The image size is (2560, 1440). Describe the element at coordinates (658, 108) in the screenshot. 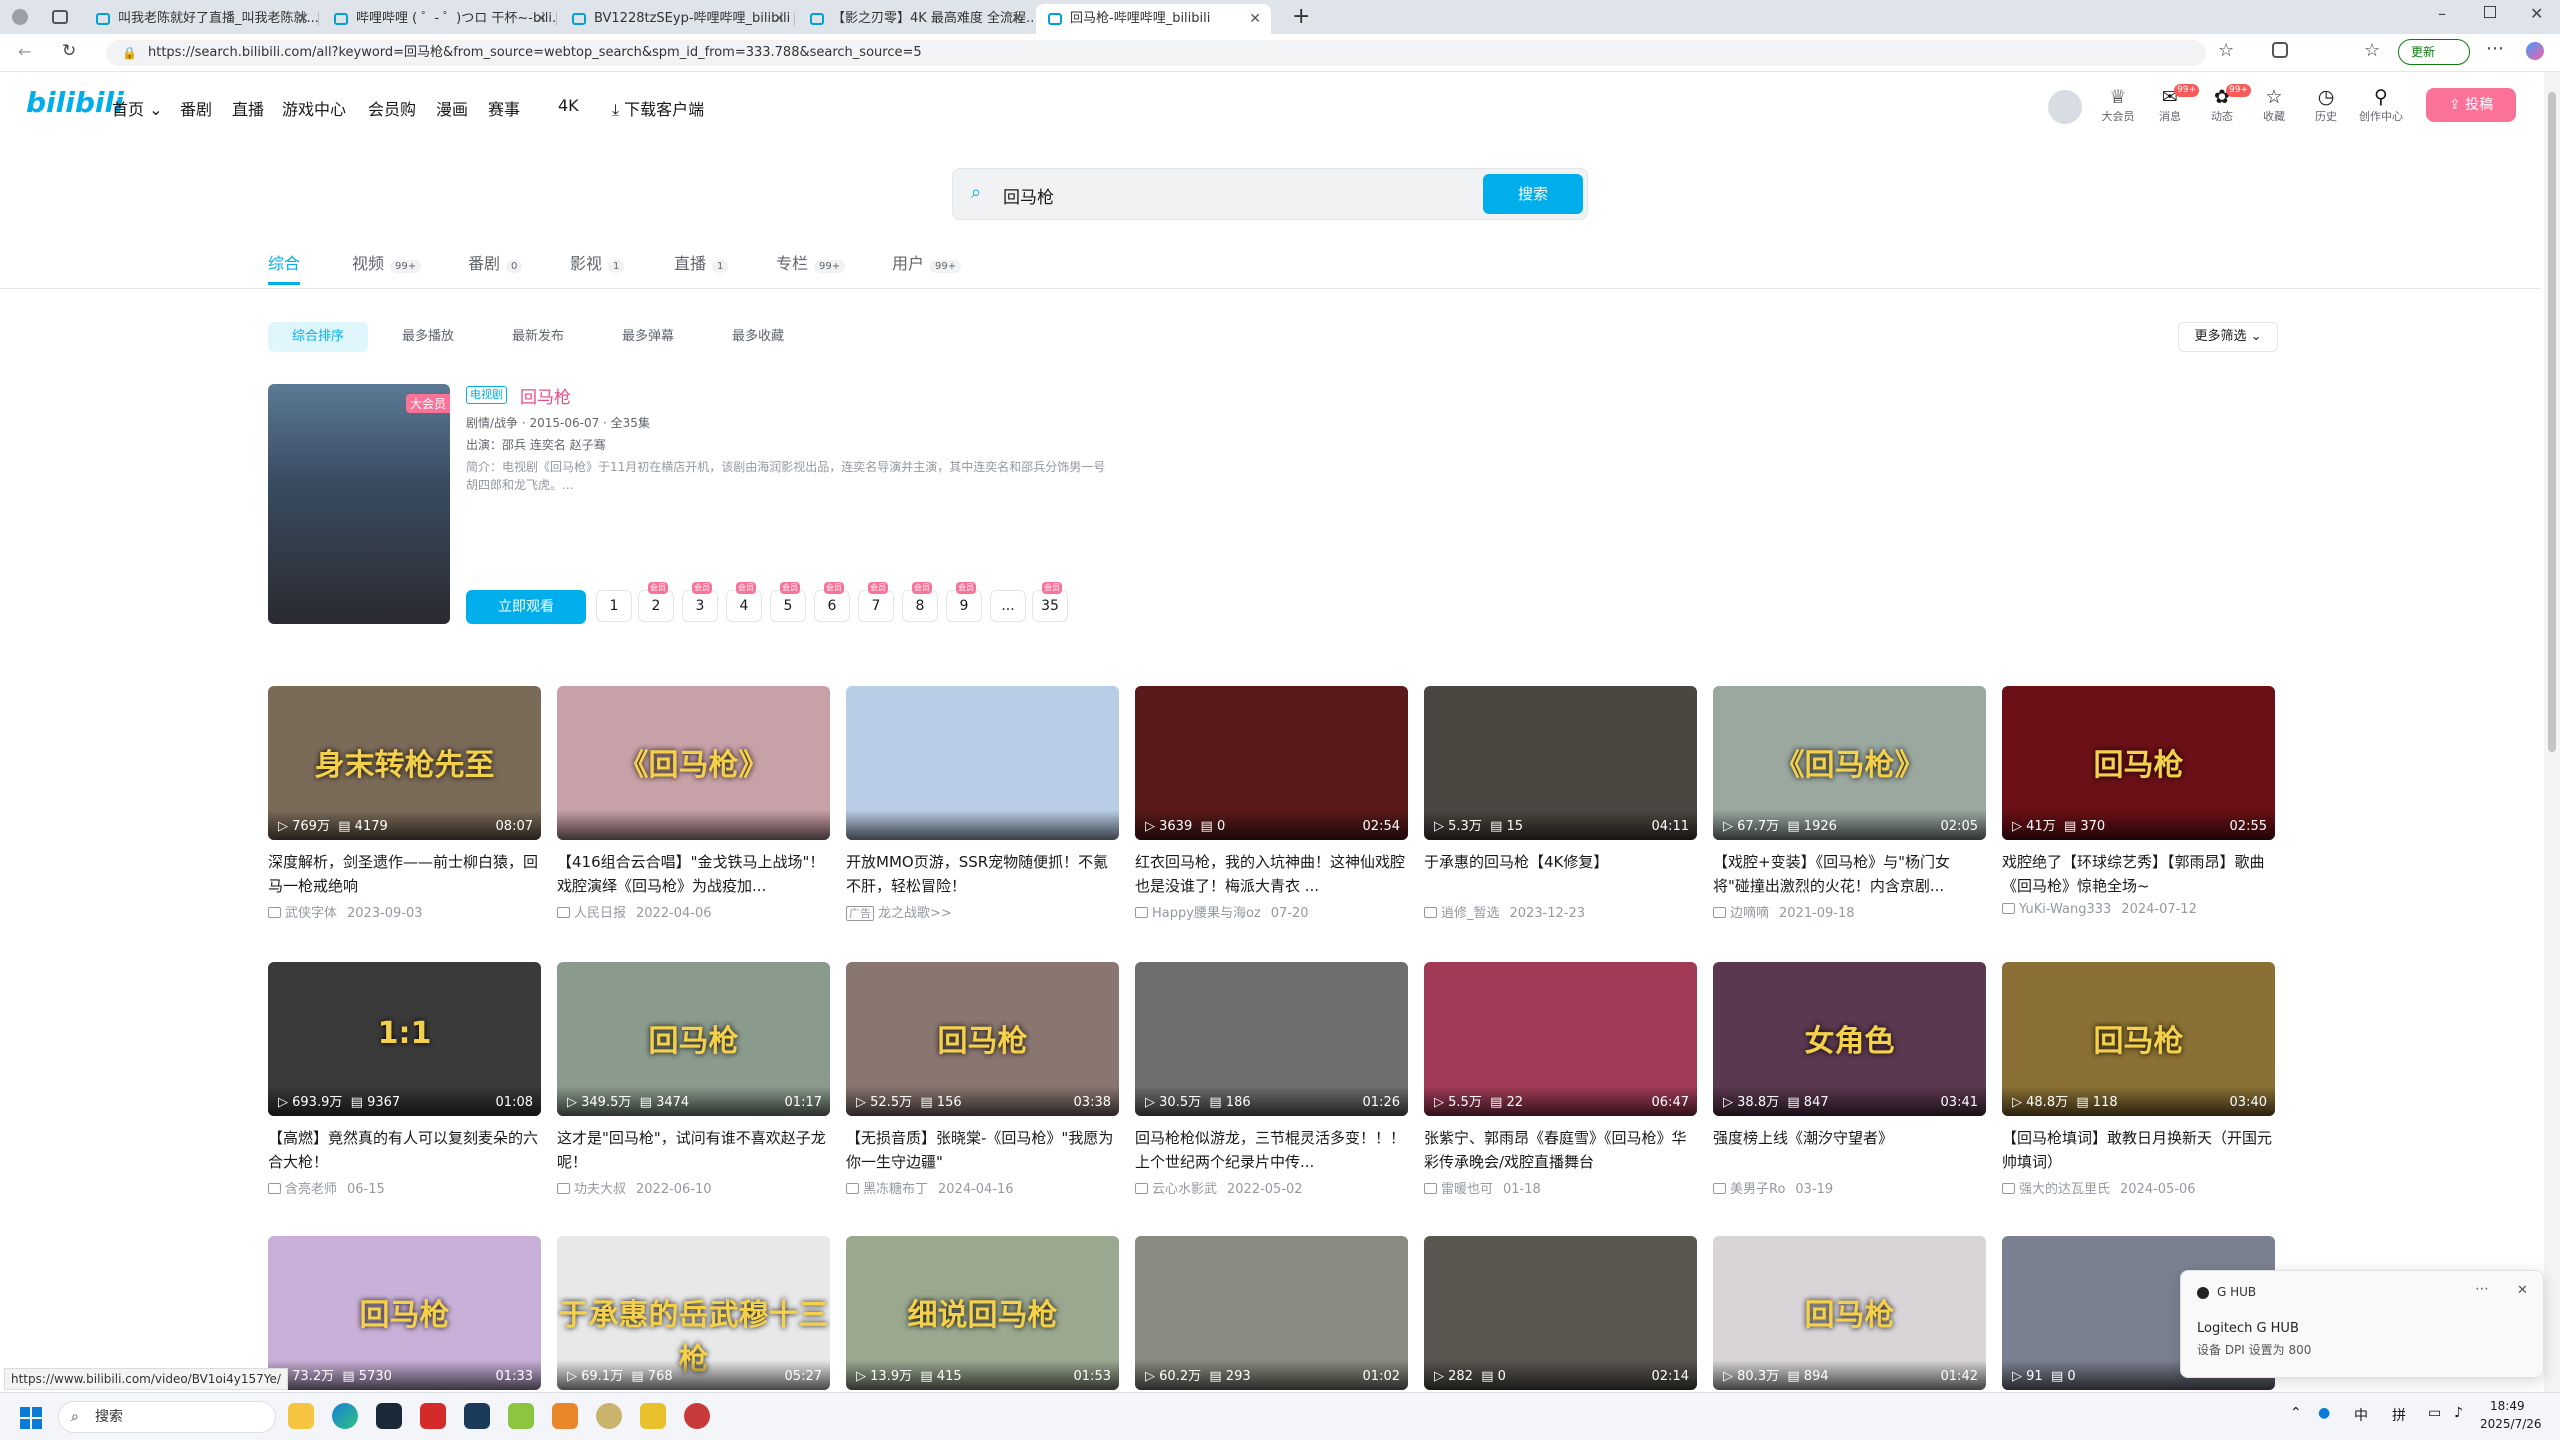

I see `nav-download: ⤓ 下载客户端` at that location.